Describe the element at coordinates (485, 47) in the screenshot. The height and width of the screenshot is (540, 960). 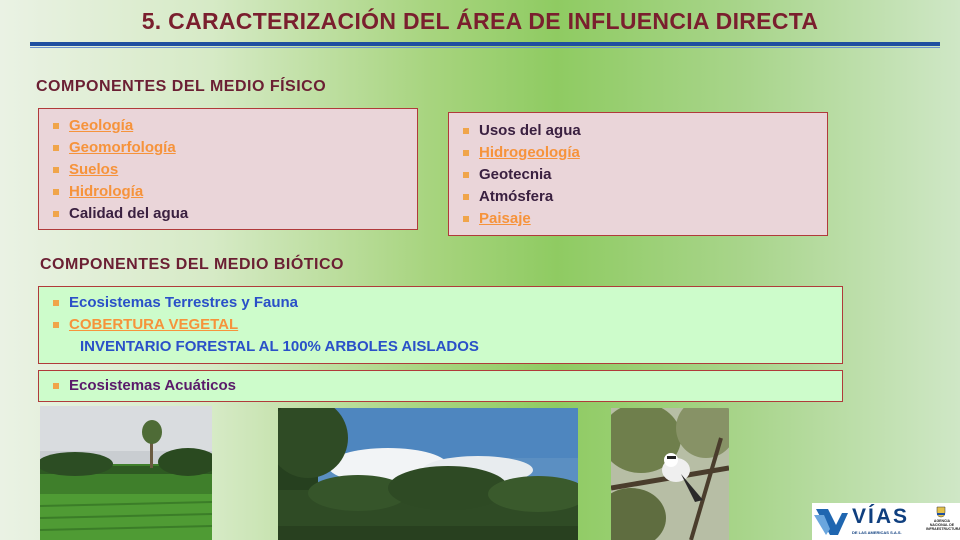
I see `title-rule-thin` at that location.